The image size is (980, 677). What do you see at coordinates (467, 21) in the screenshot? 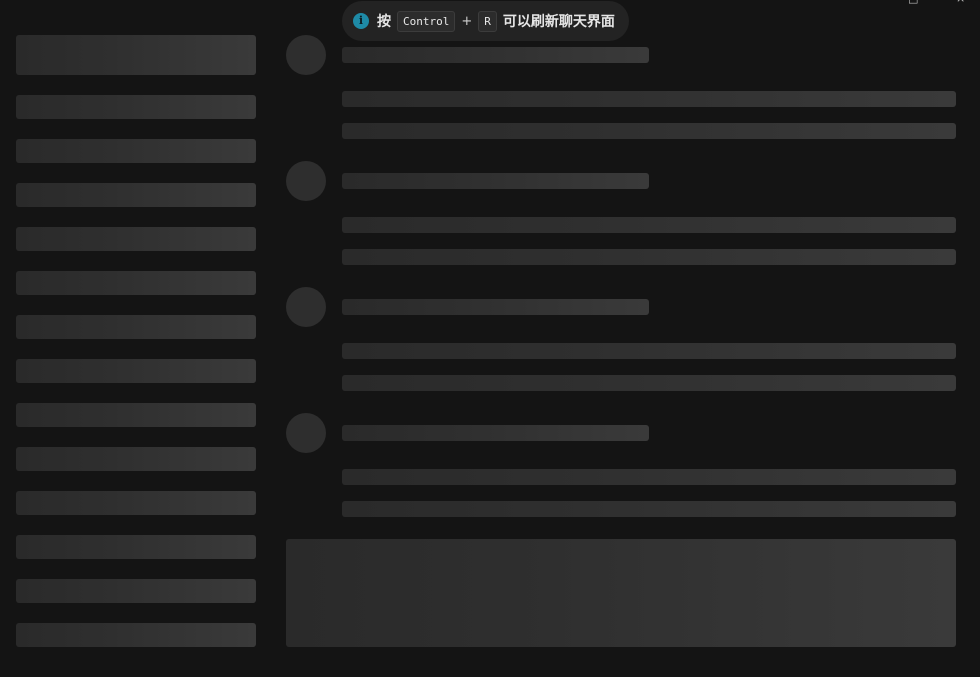
I see `plus-sign: +` at bounding box center [467, 21].